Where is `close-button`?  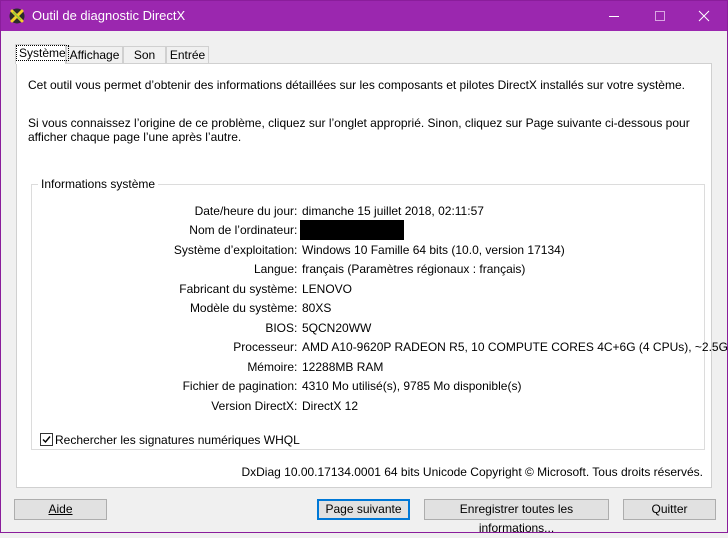
close-button is located at coordinates (704, 16).